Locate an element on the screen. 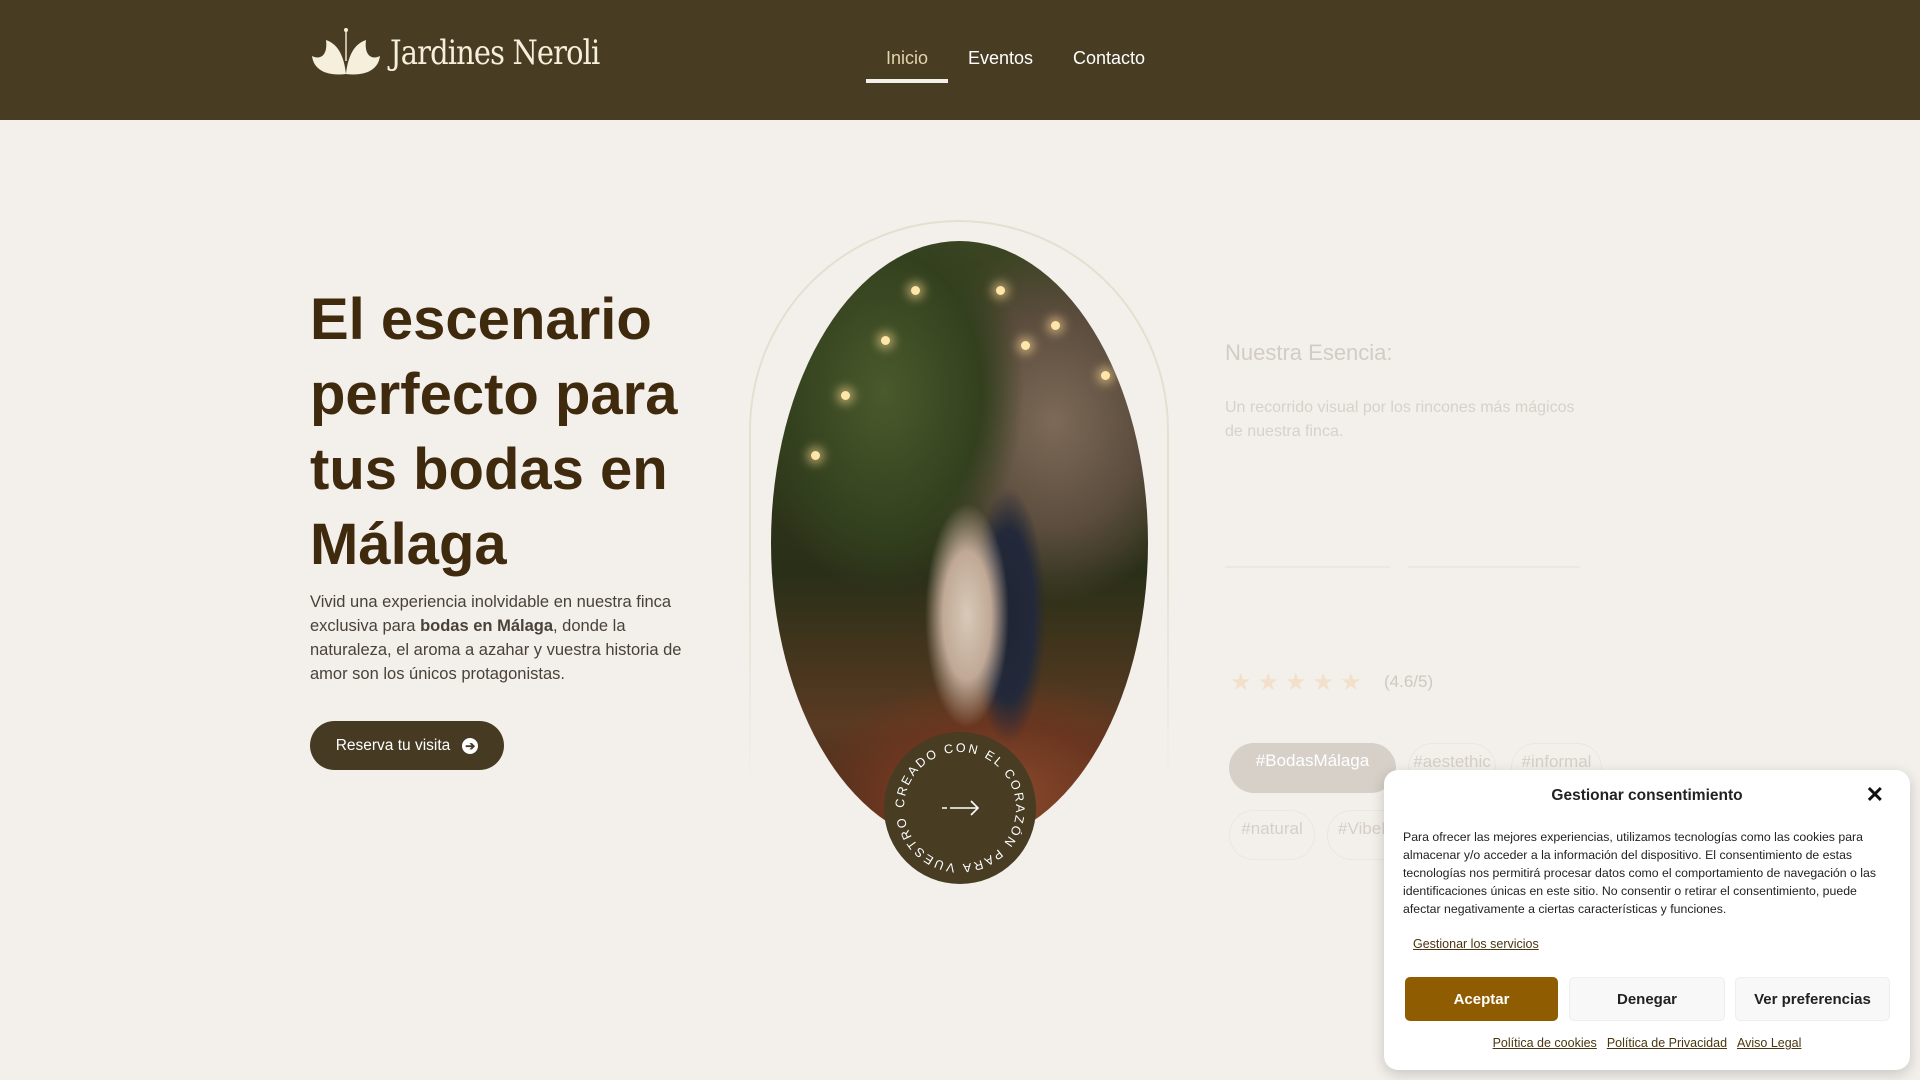 The height and width of the screenshot is (1080, 1920). logo-text: Jardines Neroli is located at coordinates (495, 53).